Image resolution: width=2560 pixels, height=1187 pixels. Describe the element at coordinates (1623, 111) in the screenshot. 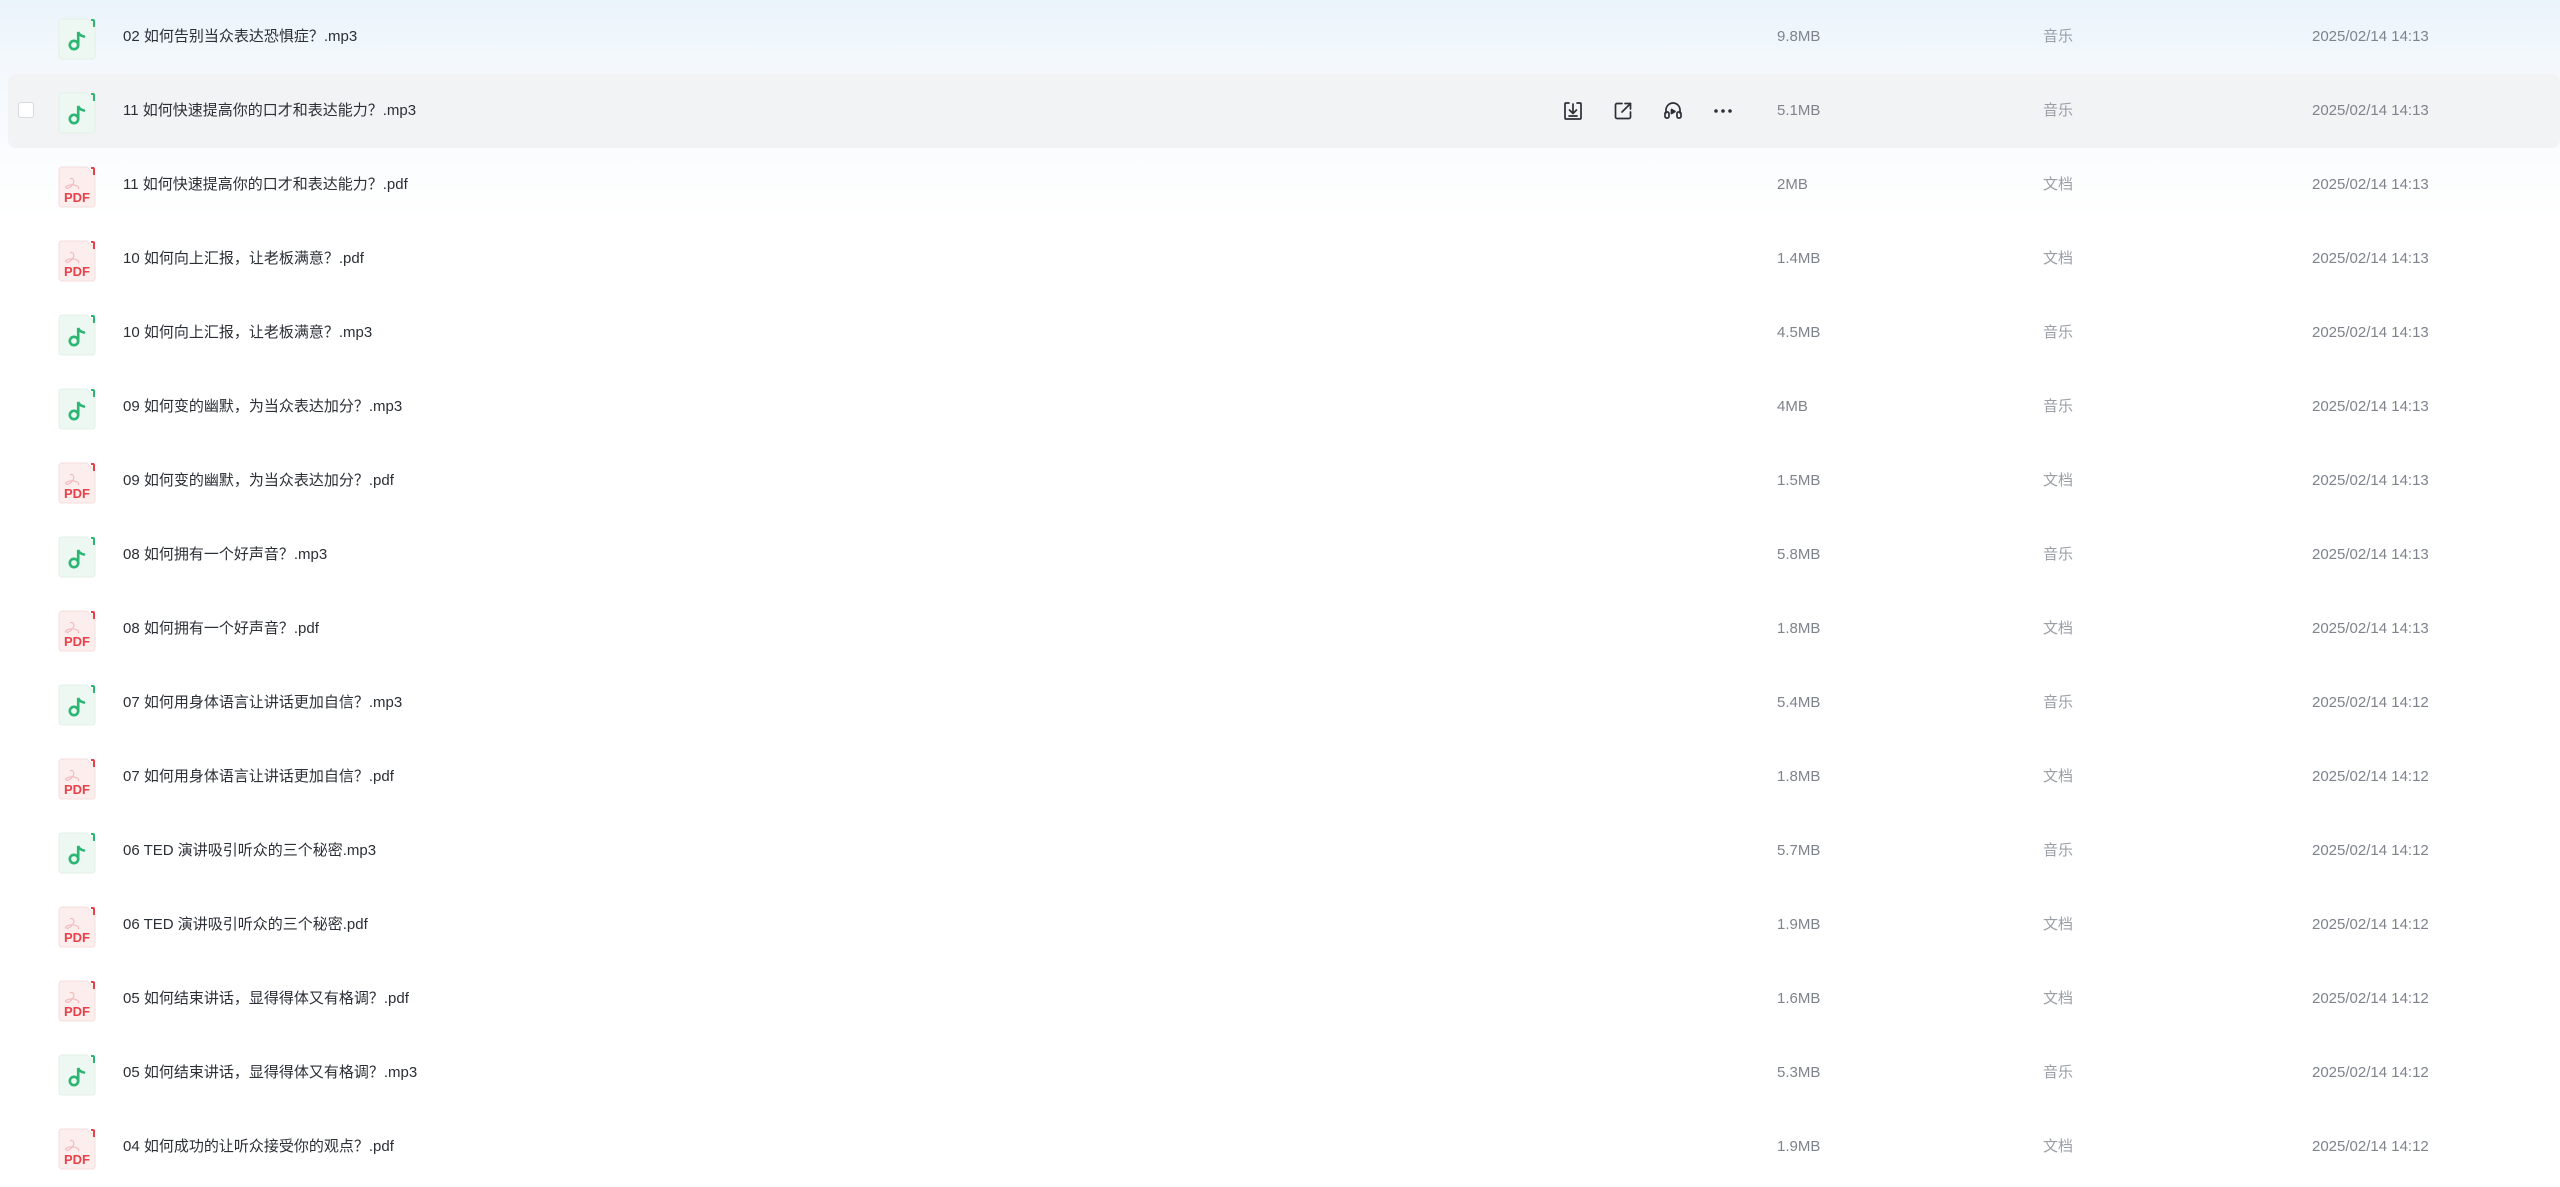

I see `share-button` at that location.